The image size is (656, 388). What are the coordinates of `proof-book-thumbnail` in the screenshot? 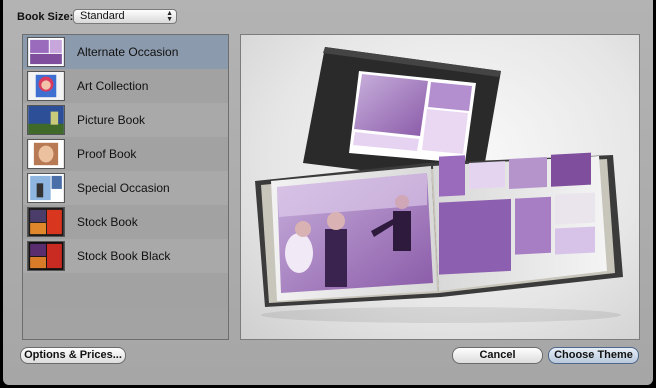 It's located at (46, 154).